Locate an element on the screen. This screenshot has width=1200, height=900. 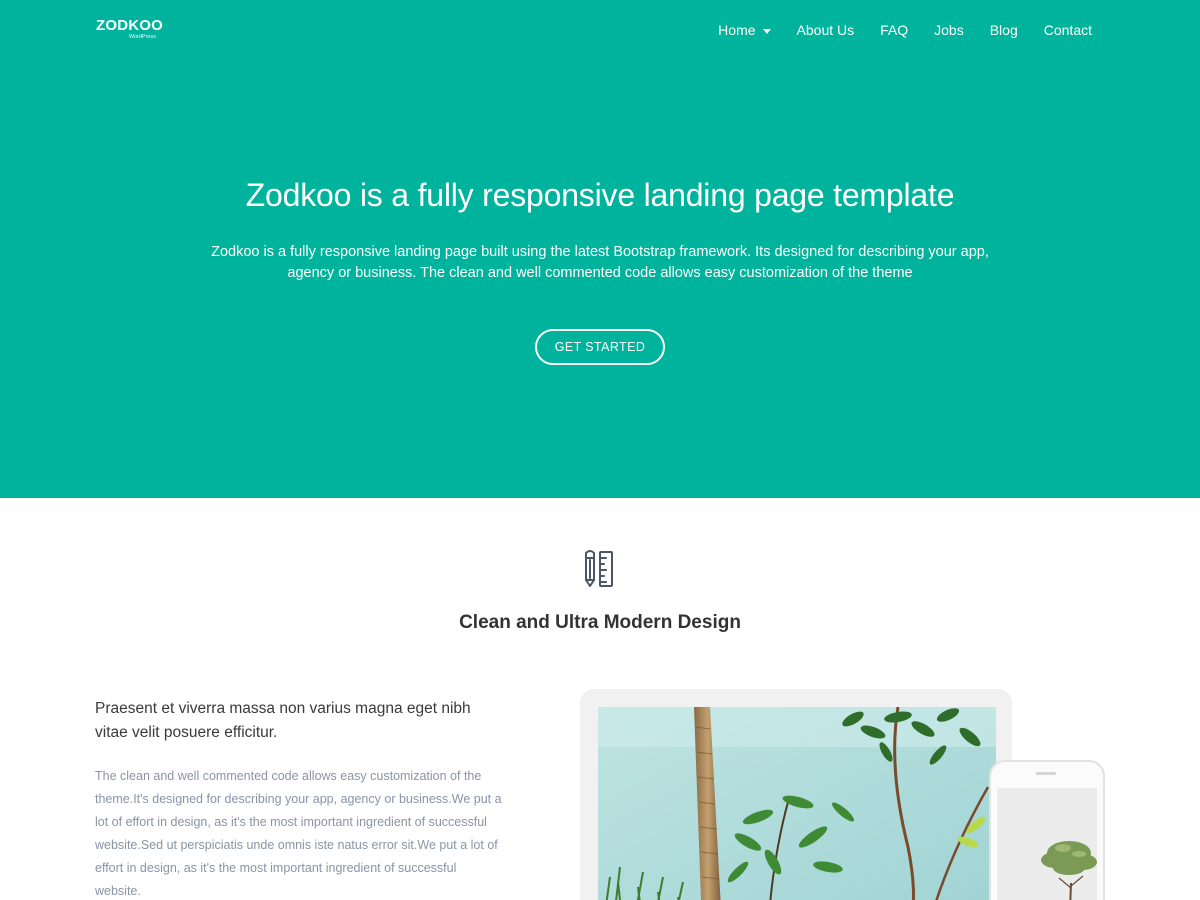
tablet-mockup is located at coordinates (796, 794).